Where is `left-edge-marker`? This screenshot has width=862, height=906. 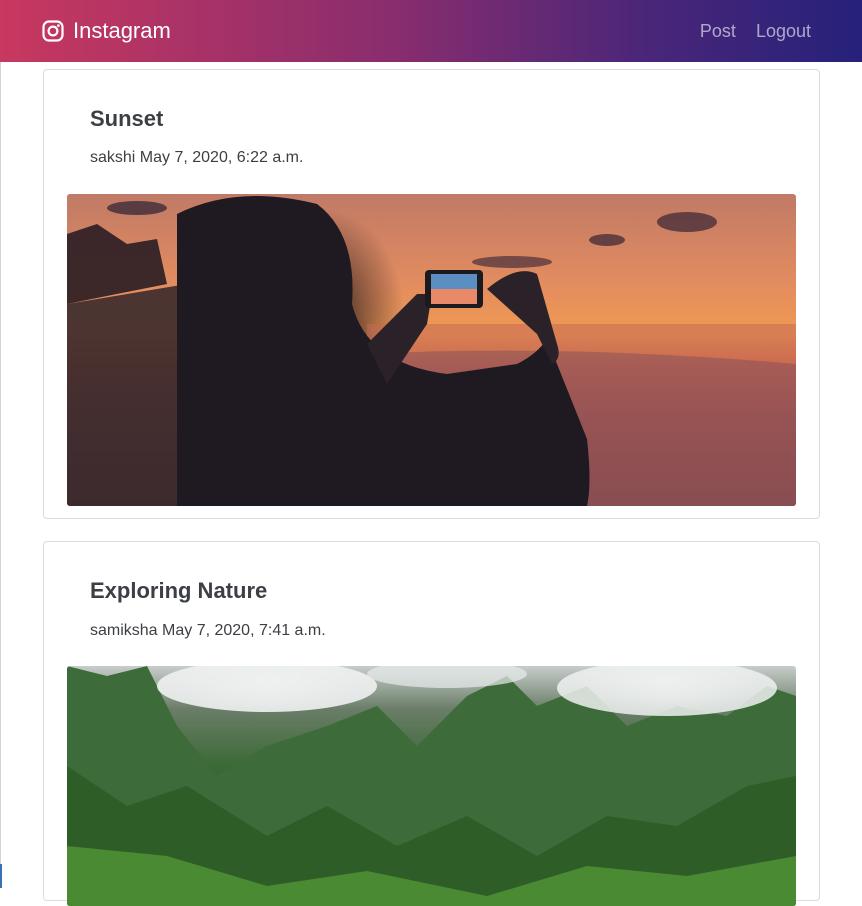 left-edge-marker is located at coordinates (1, 876).